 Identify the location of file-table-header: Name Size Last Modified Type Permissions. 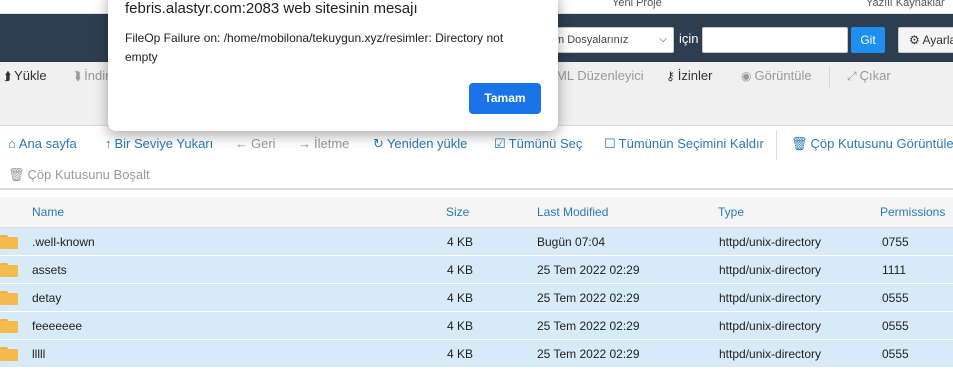
(476, 212).